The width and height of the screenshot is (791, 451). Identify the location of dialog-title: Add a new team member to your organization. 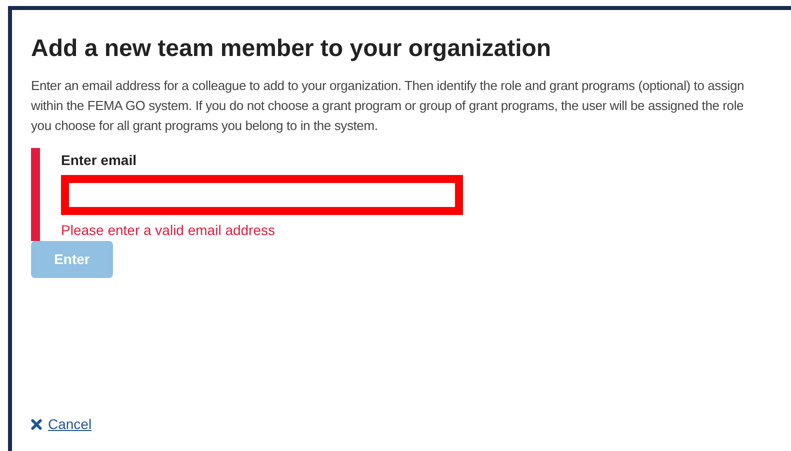
(291, 49).